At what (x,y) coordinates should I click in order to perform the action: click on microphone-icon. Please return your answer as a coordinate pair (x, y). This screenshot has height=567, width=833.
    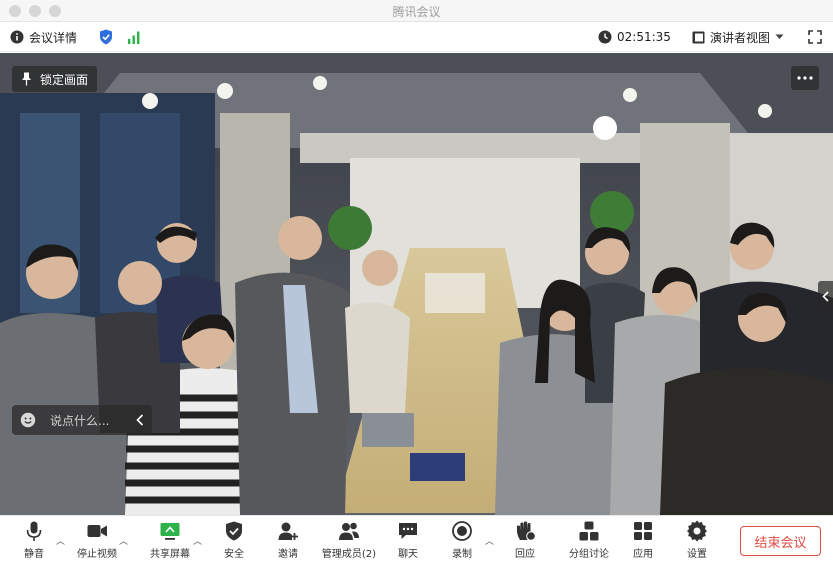
    Looking at the image, I should click on (34, 531).